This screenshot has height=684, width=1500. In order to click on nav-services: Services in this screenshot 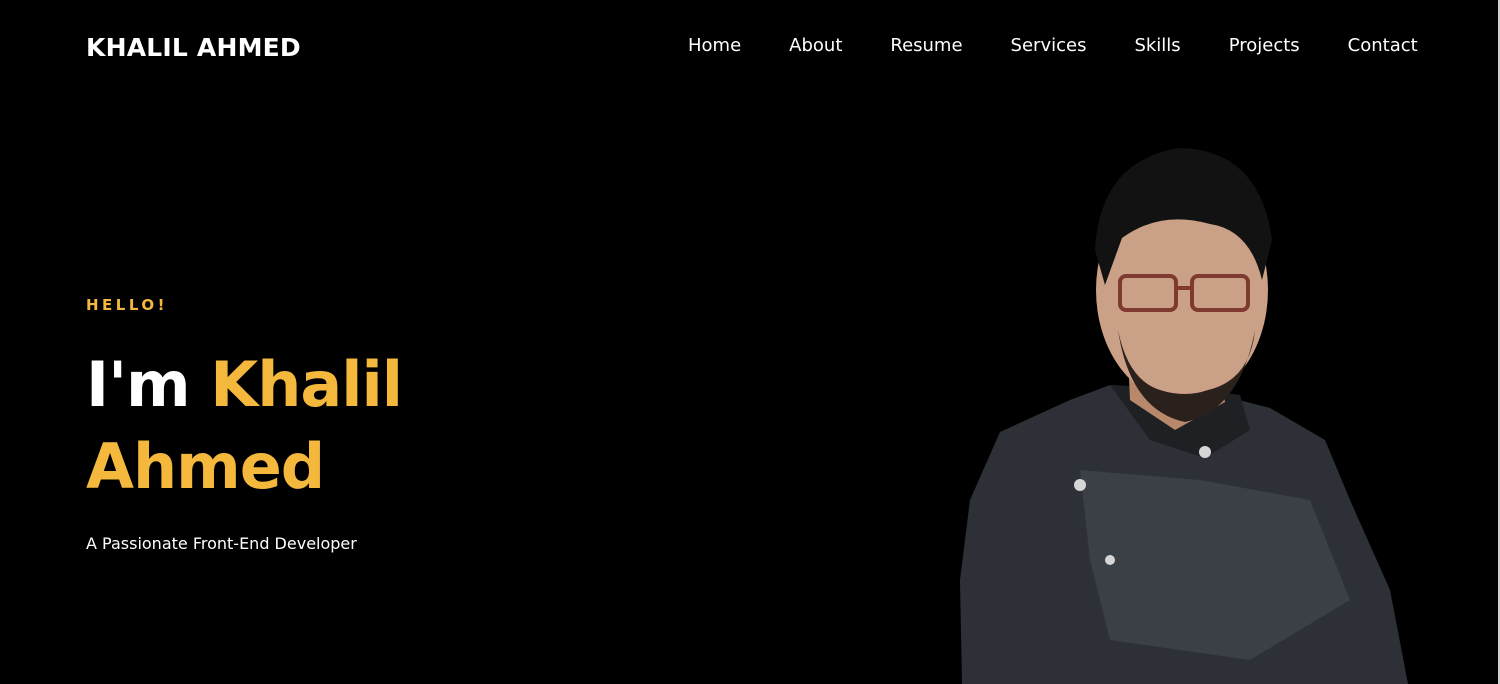, I will do `click(1049, 46)`.